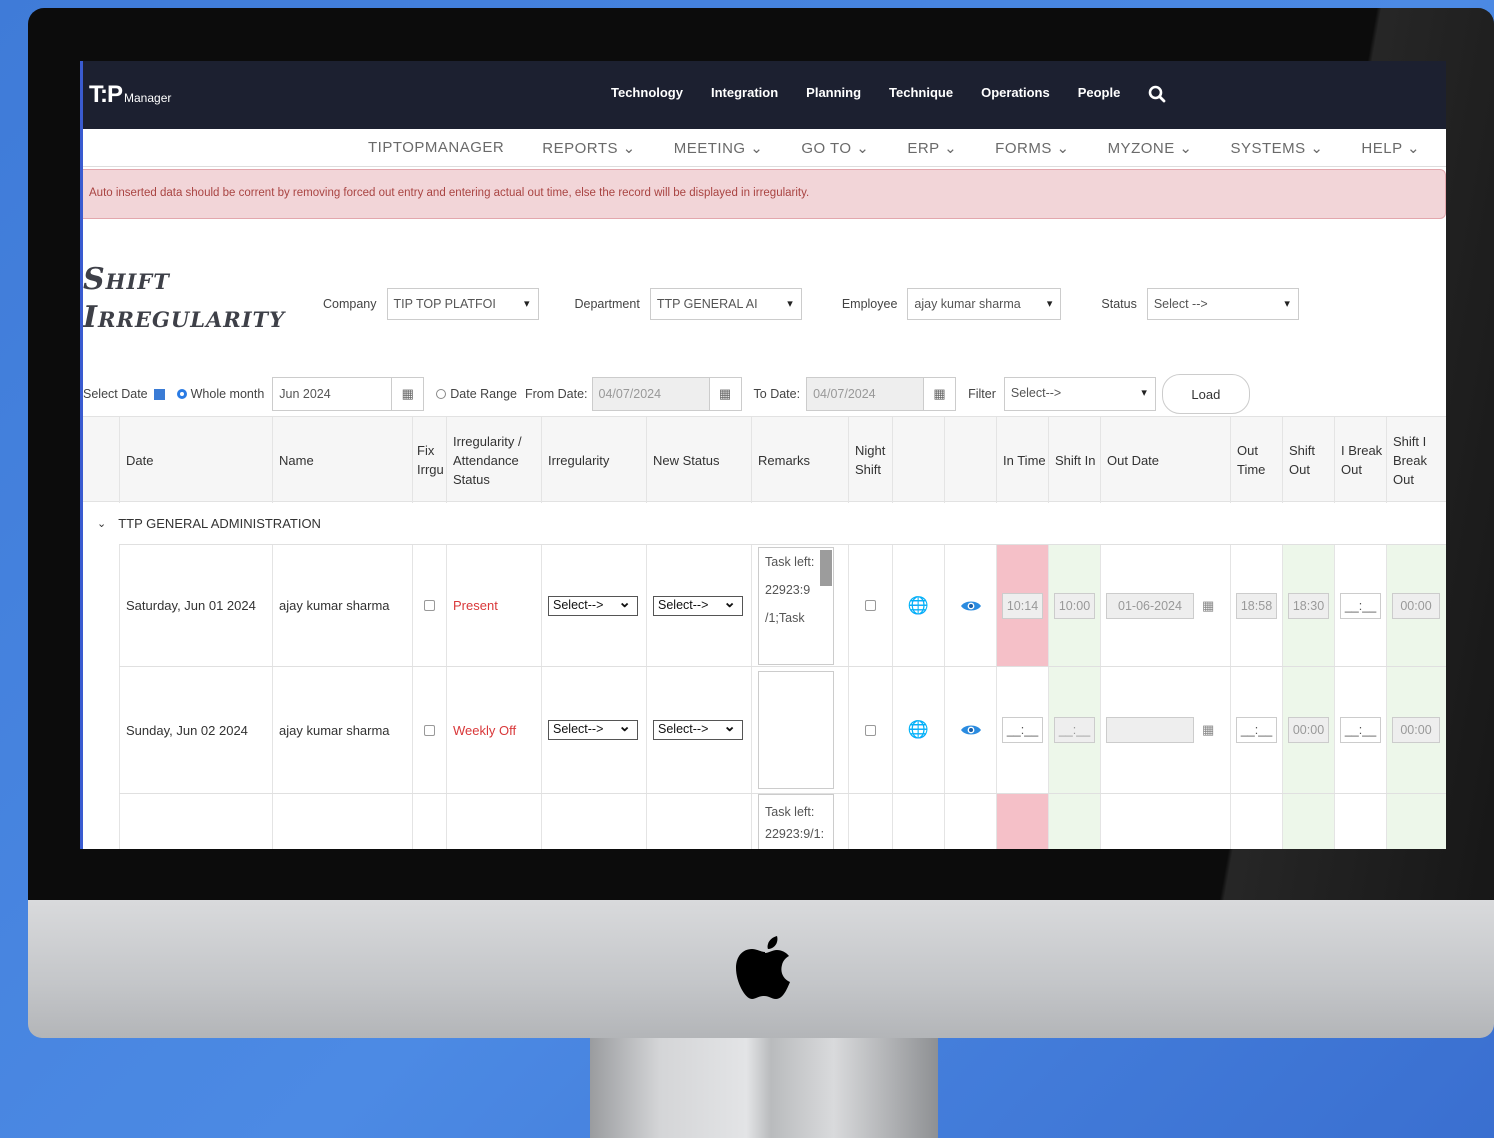  What do you see at coordinates (1157, 94) in the screenshot?
I see `search-icon` at bounding box center [1157, 94].